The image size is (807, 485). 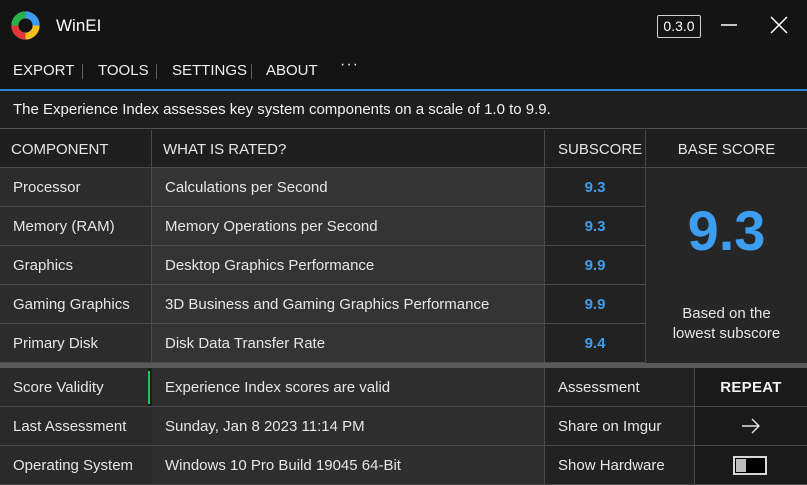 I want to click on menu-about: ABOUT, so click(x=292, y=70).